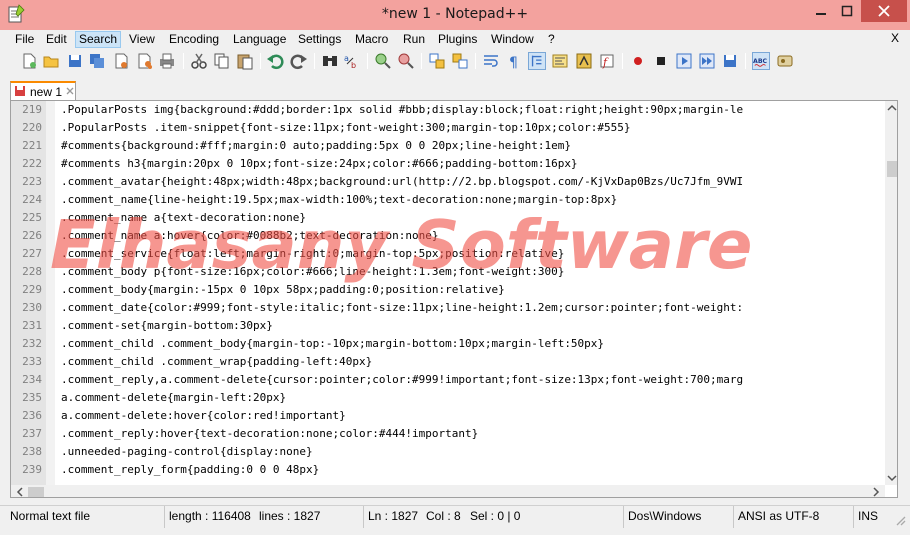 This screenshot has width=910, height=535. Describe the element at coordinates (275, 61) in the screenshot. I see `undo-icon` at that location.